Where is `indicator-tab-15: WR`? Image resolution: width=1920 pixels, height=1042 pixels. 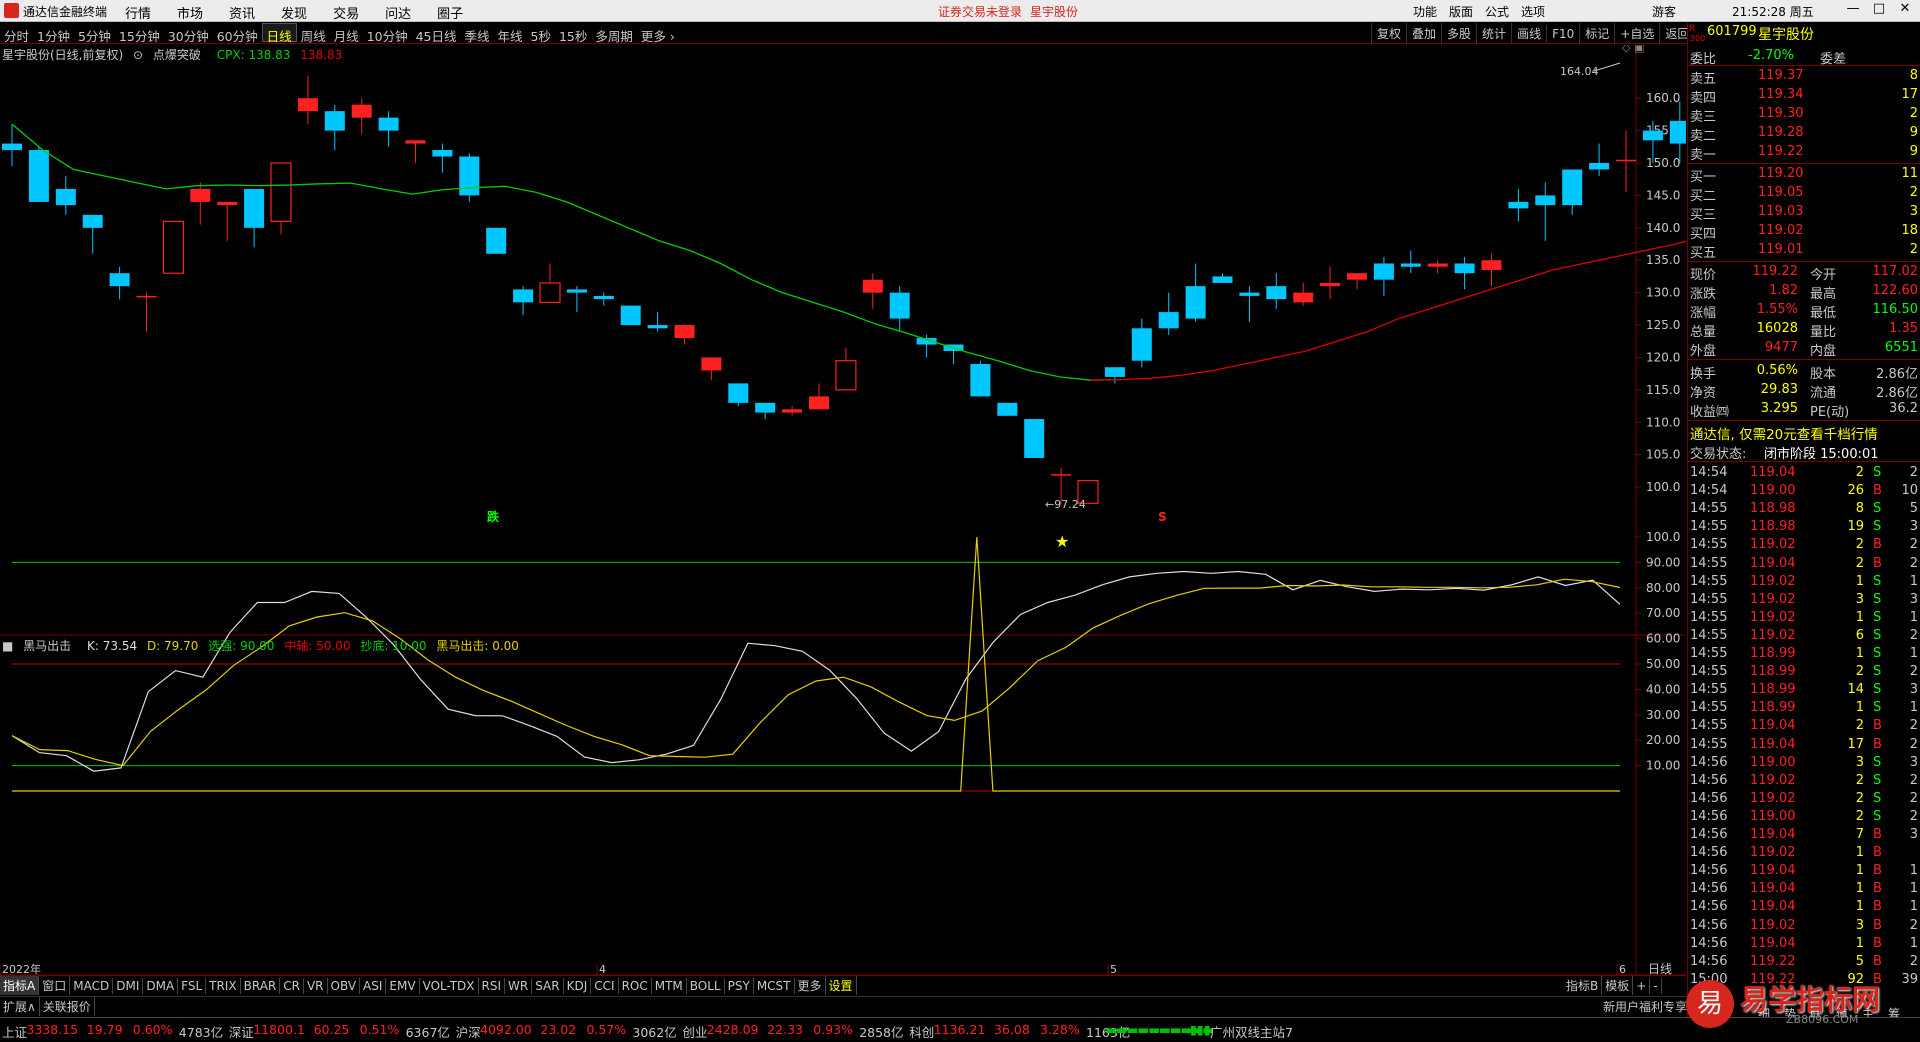 indicator-tab-15: WR is located at coordinates (519, 986).